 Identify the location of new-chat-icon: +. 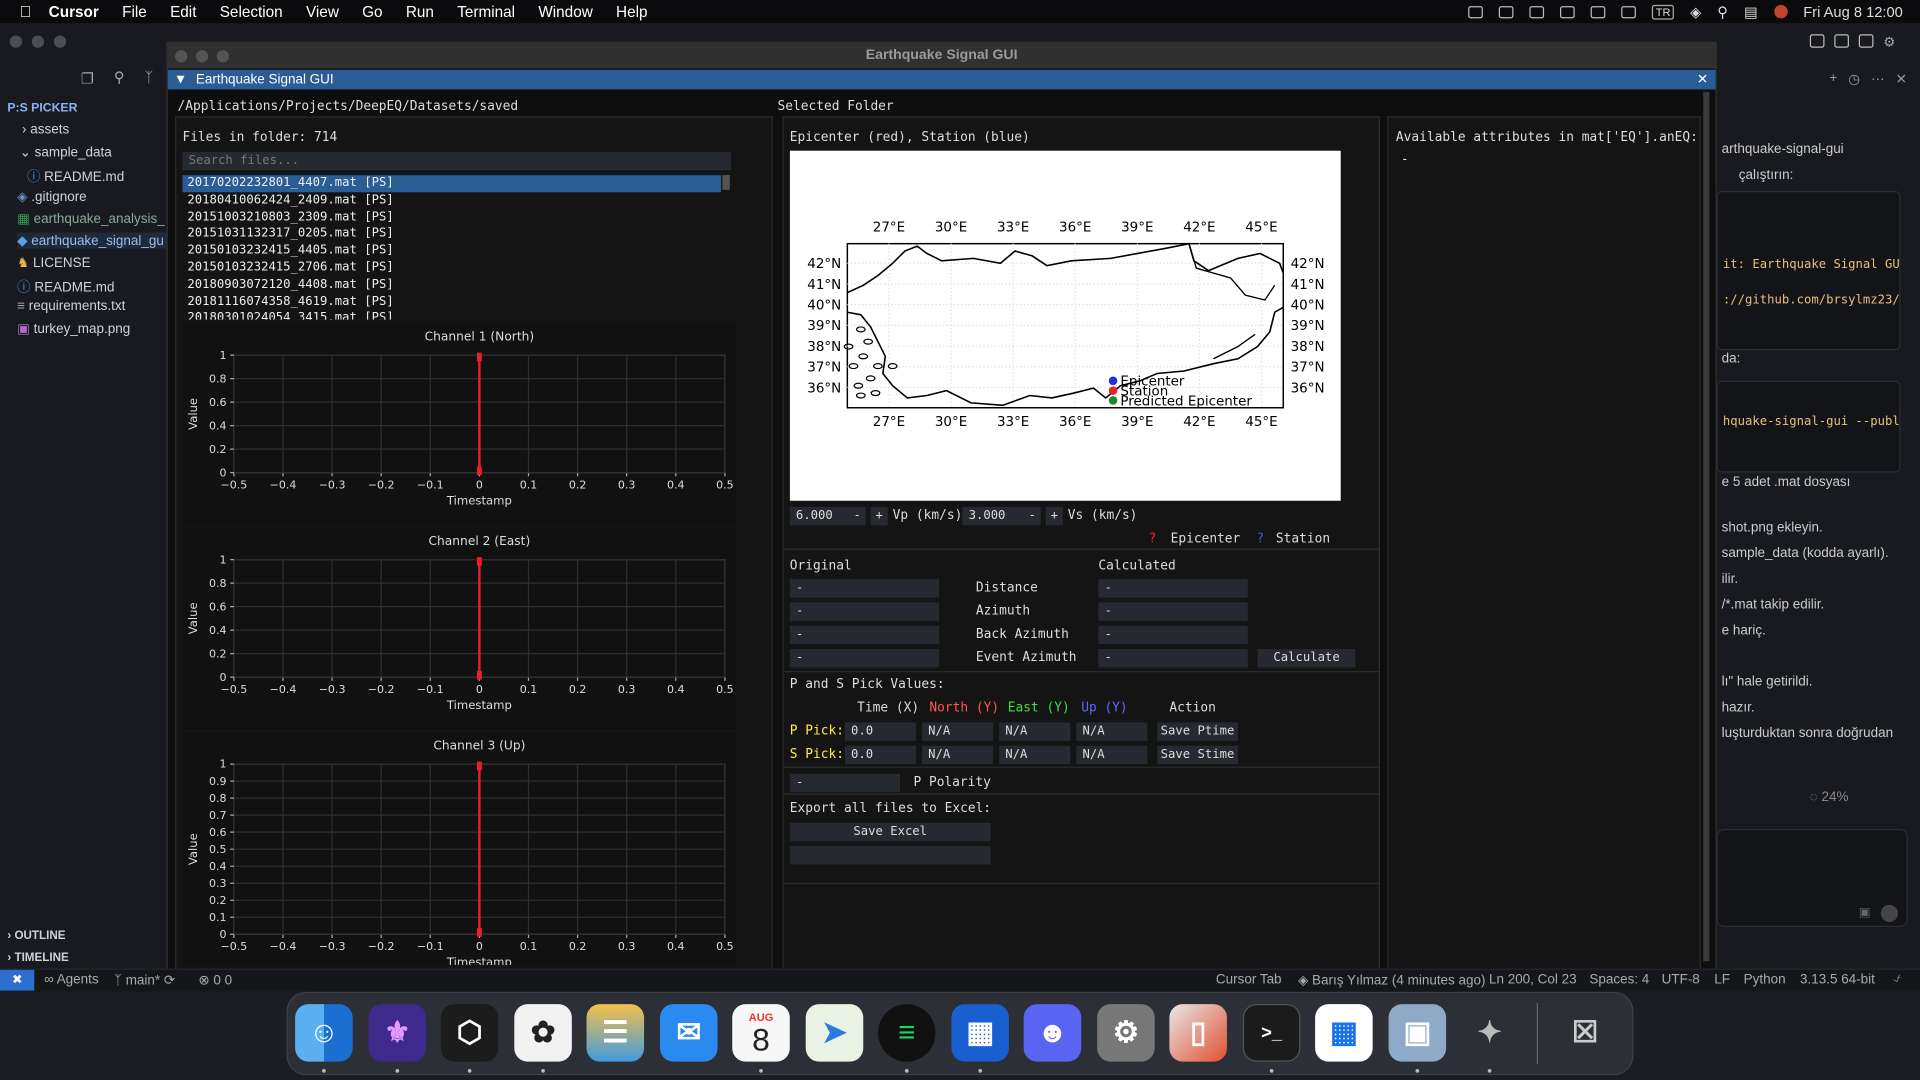
(1833, 79).